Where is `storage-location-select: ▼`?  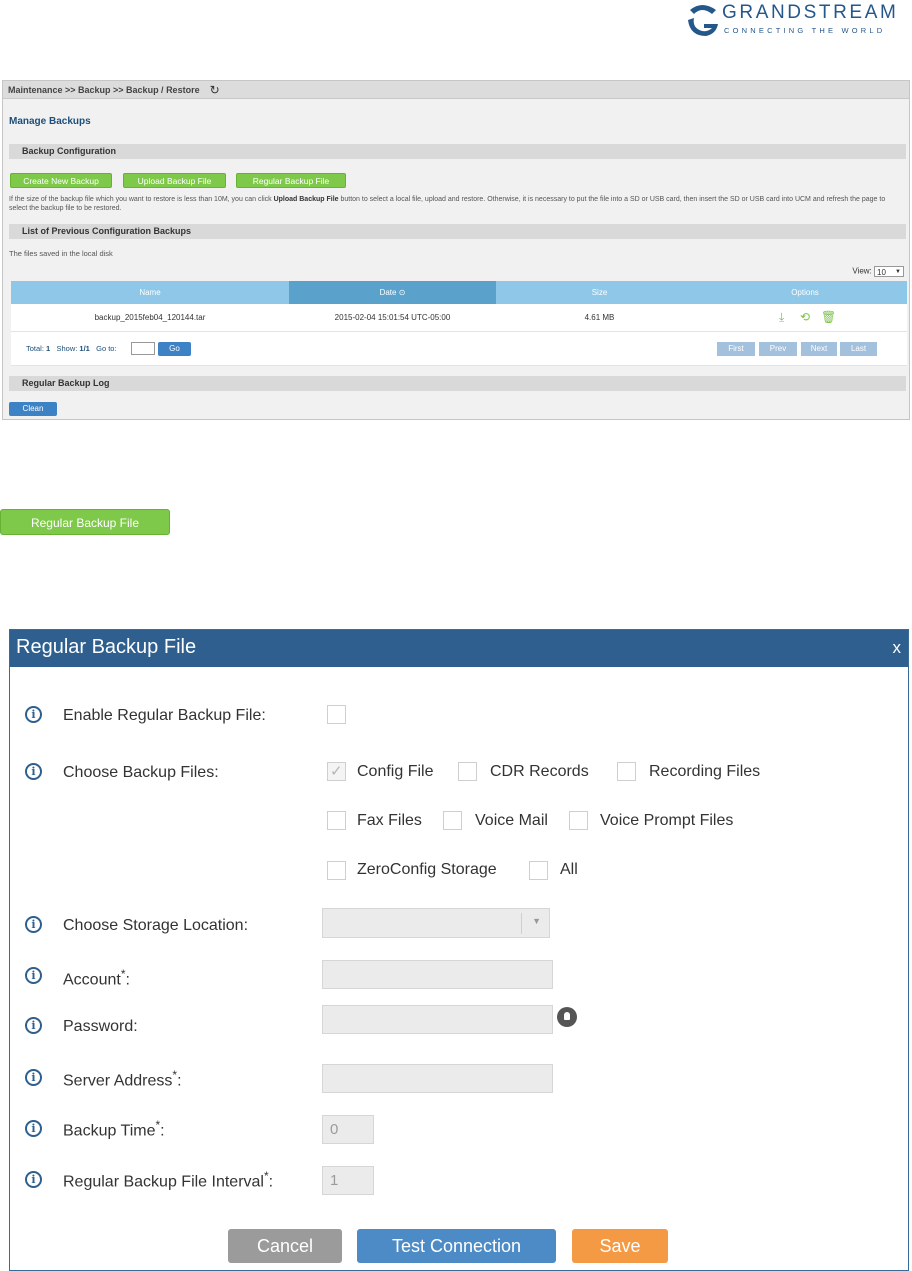
storage-location-select: ▼ is located at coordinates (436, 923).